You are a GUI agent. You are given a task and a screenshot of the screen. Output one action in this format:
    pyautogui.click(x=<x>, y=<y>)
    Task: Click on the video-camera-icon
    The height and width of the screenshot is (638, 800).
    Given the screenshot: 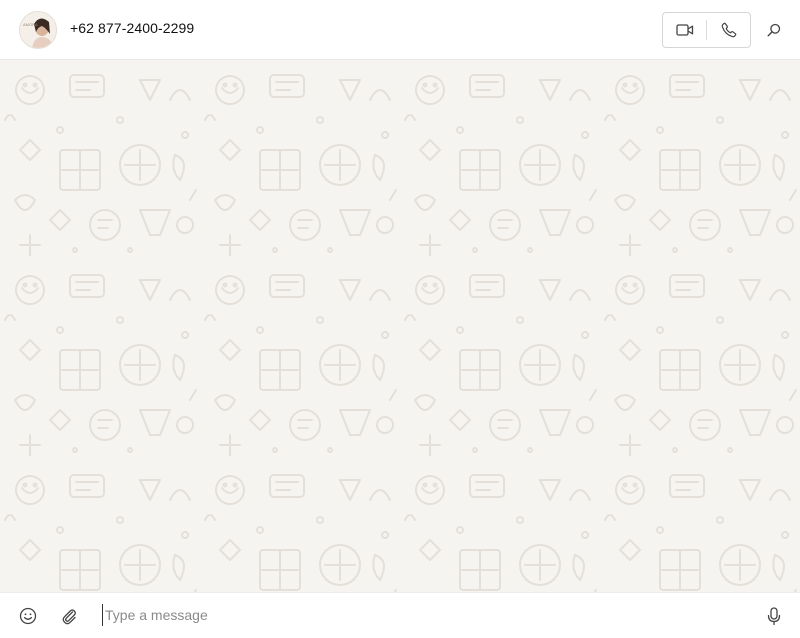 What is the action you would take?
    pyautogui.click(x=684, y=30)
    